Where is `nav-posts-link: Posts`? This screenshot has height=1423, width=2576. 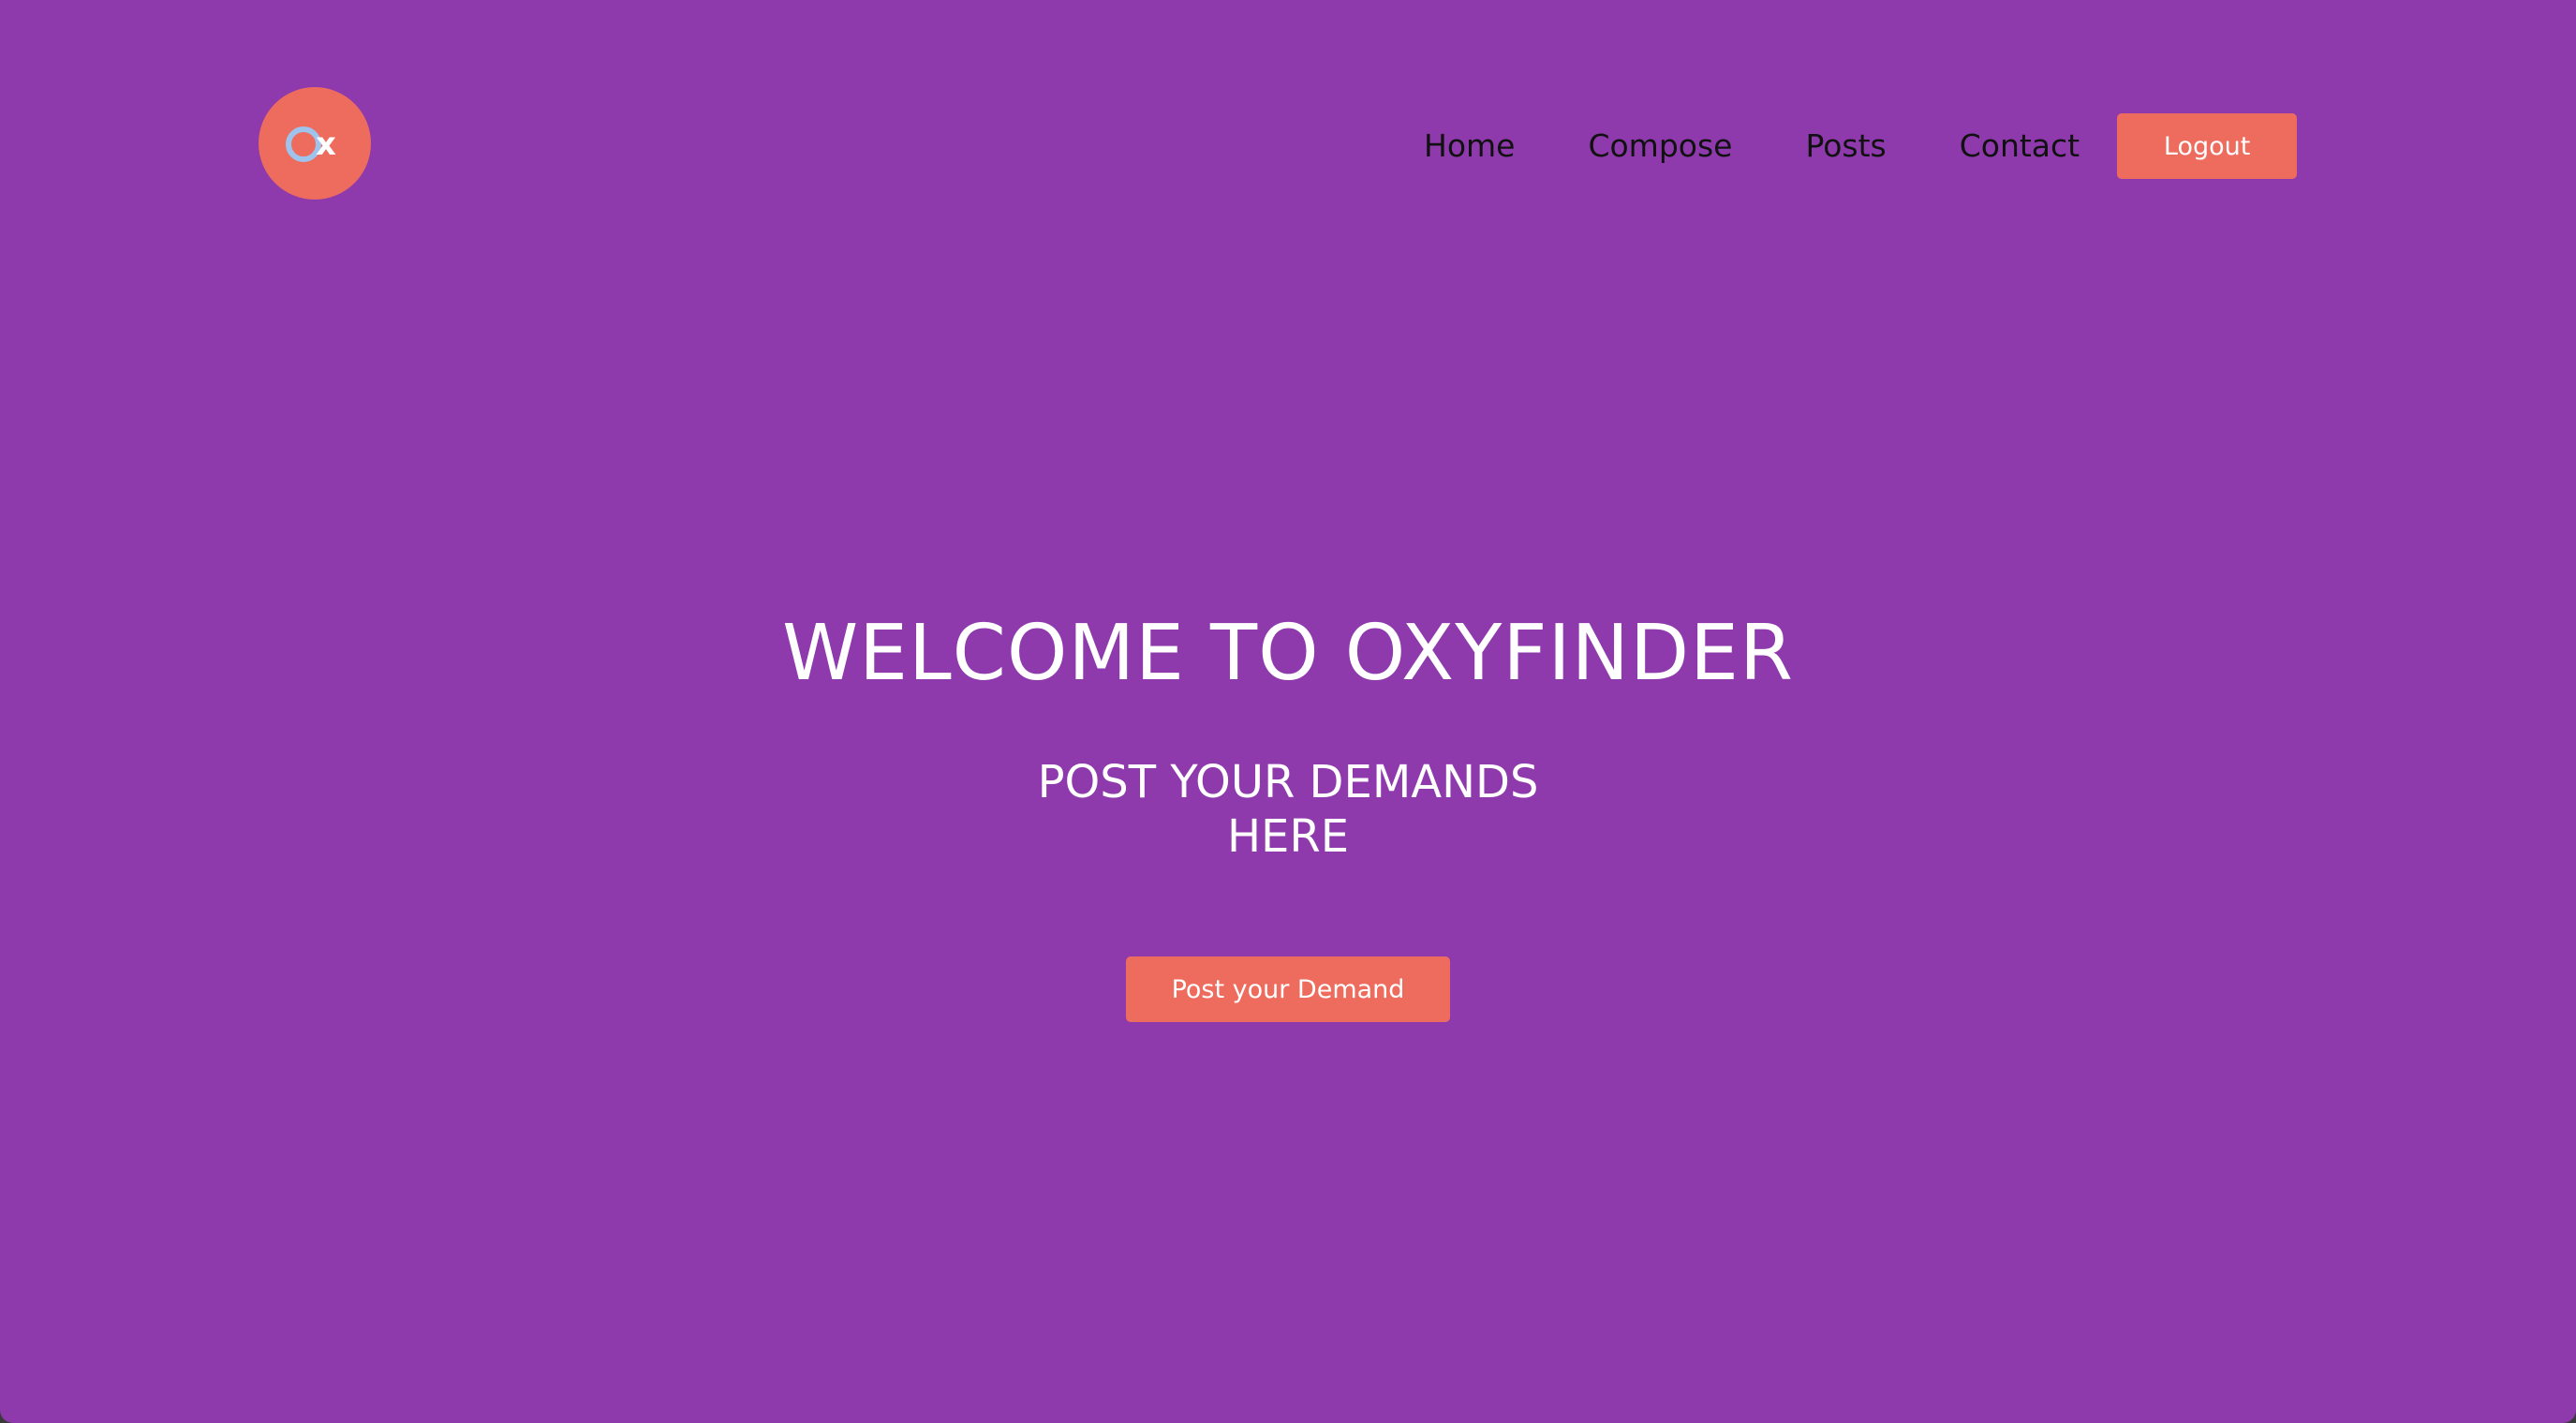 nav-posts-link: Posts is located at coordinates (1846, 146).